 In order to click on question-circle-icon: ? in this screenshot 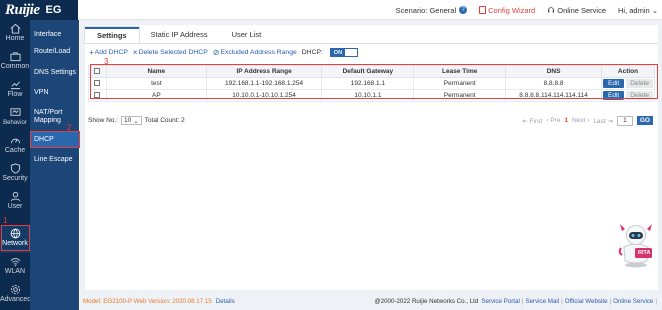, I will do `click(463, 10)`.